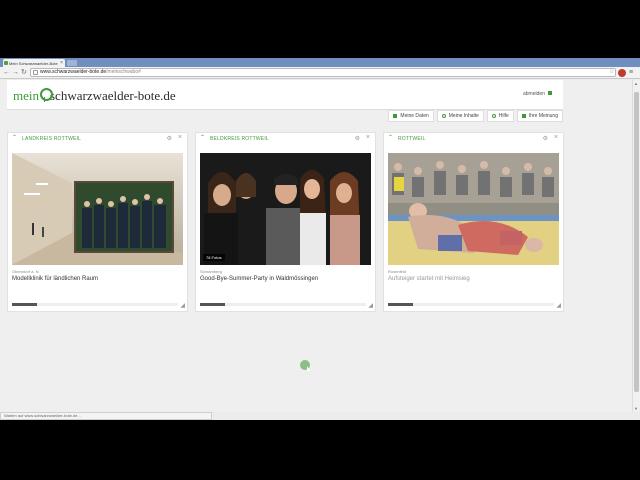  I want to click on logout-link: abmelden, so click(537, 94).